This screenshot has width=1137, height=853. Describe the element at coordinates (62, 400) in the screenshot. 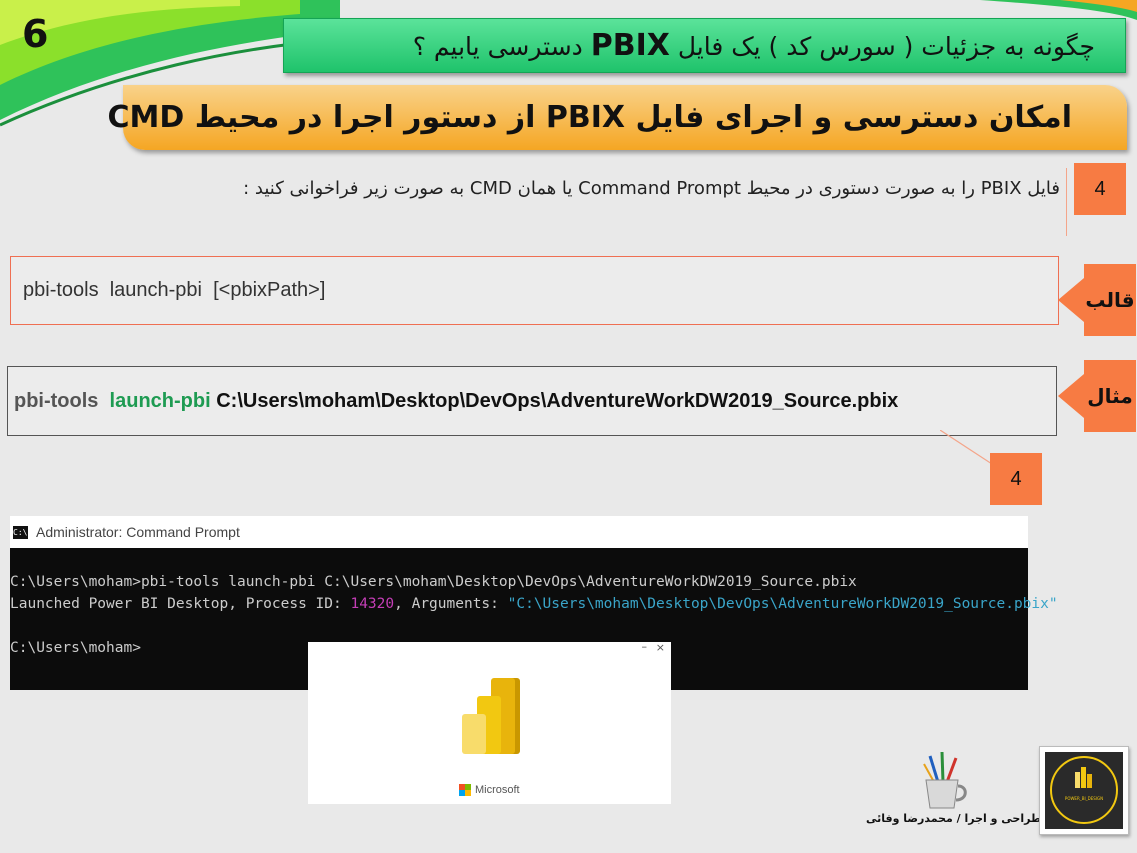

I see `example-tool: pbi-tools` at that location.